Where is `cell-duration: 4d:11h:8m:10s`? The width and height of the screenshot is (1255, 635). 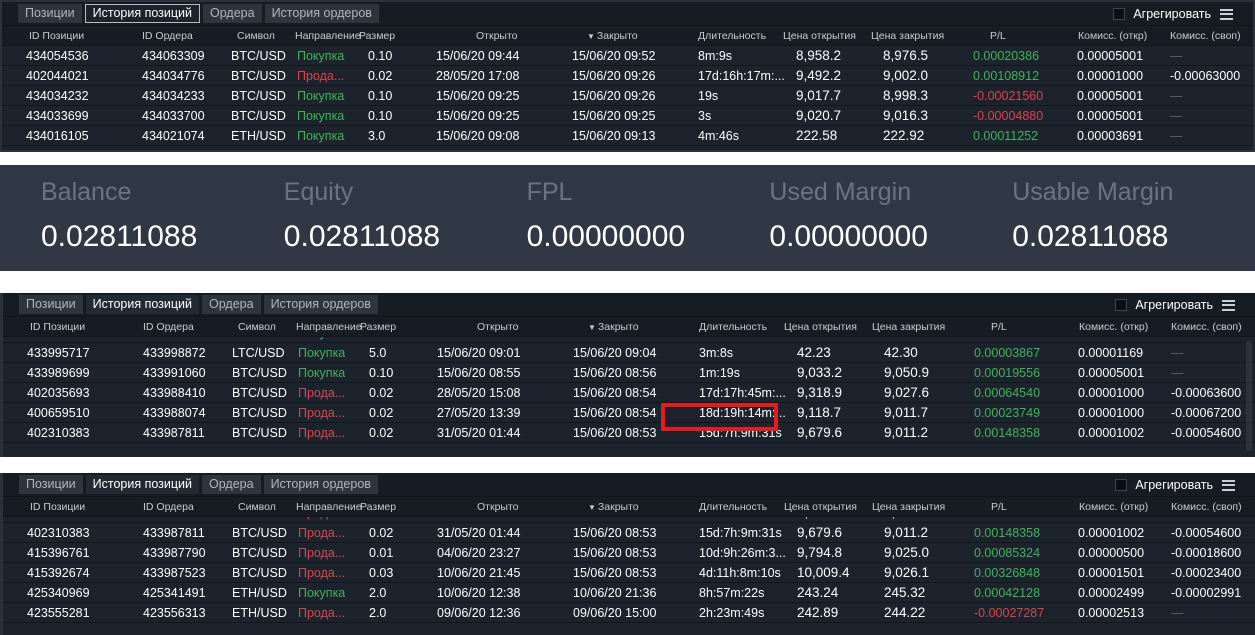
cell-duration: 4d:11h:8m:10s is located at coordinates (740, 573).